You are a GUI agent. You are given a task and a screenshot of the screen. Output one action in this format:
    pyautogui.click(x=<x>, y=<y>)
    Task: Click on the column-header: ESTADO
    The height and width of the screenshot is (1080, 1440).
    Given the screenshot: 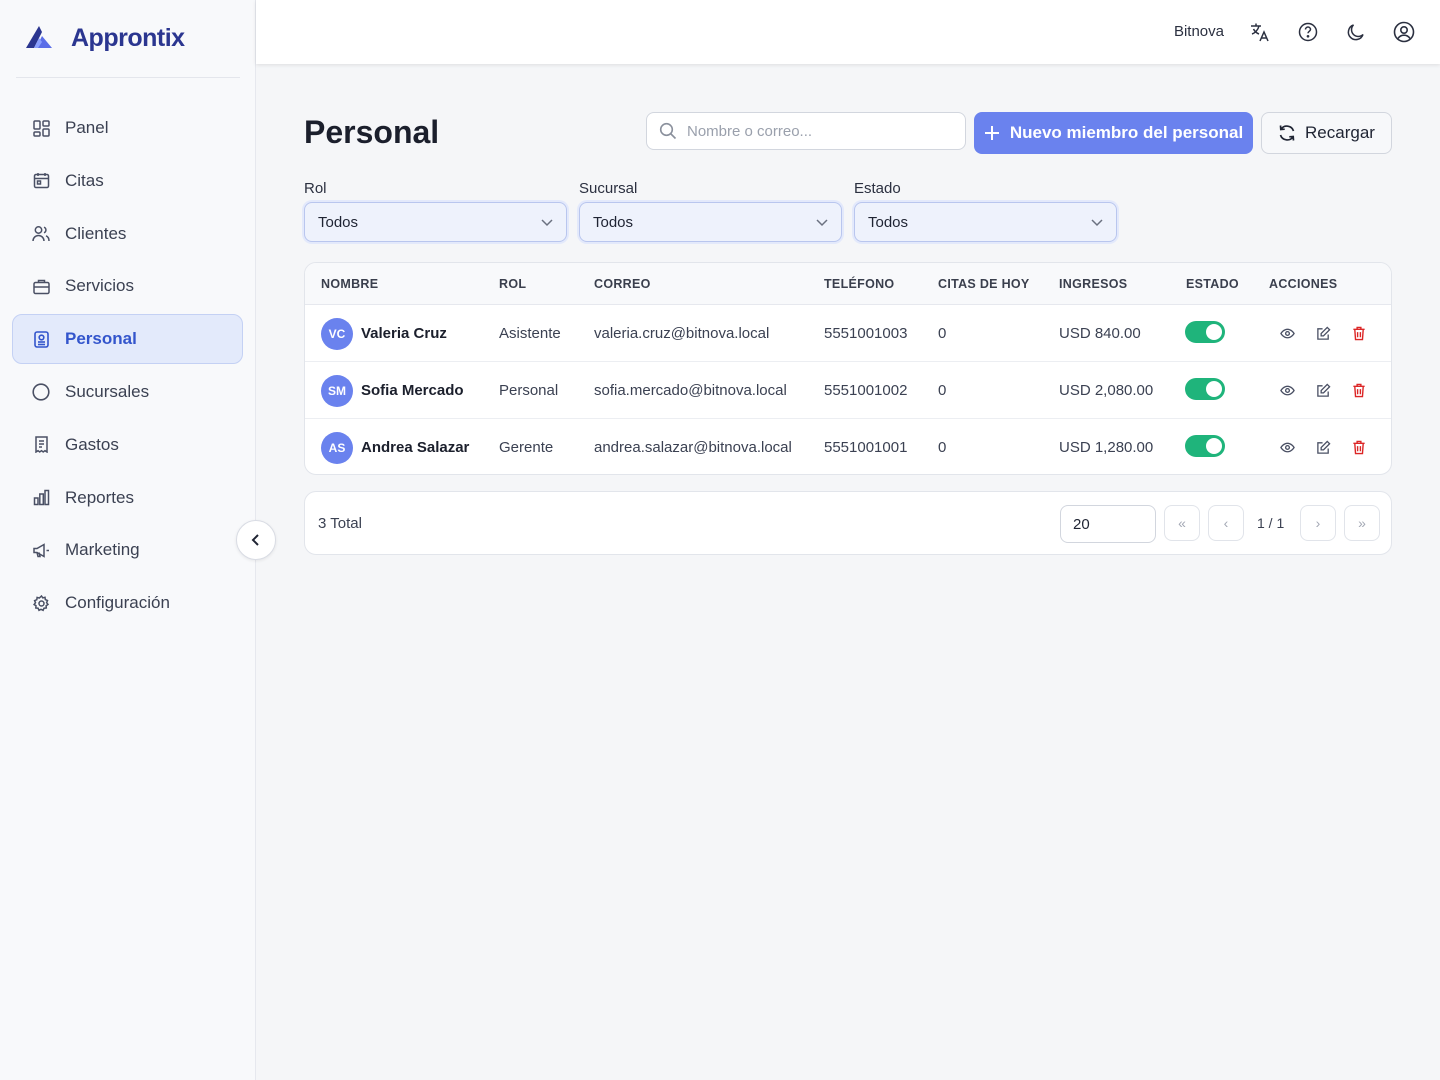 What is the action you would take?
    pyautogui.click(x=1212, y=284)
    